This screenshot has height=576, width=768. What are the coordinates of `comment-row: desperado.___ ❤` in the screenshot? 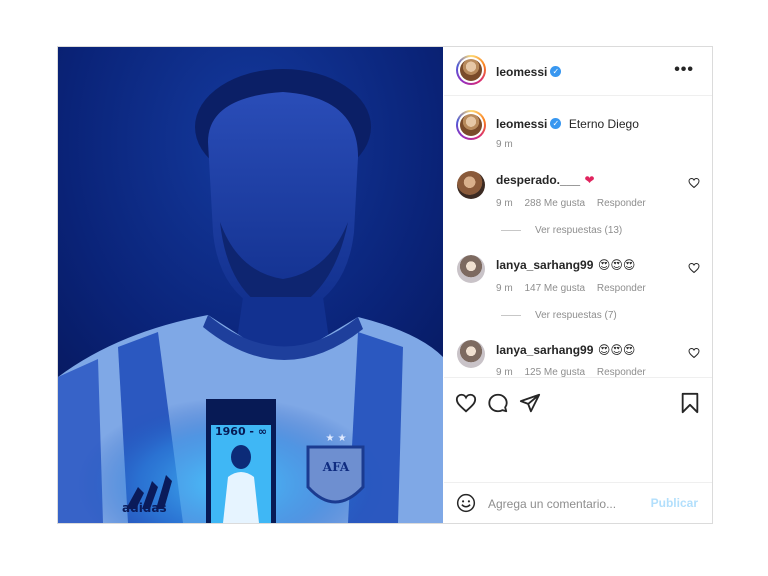 It's located at (545, 180).